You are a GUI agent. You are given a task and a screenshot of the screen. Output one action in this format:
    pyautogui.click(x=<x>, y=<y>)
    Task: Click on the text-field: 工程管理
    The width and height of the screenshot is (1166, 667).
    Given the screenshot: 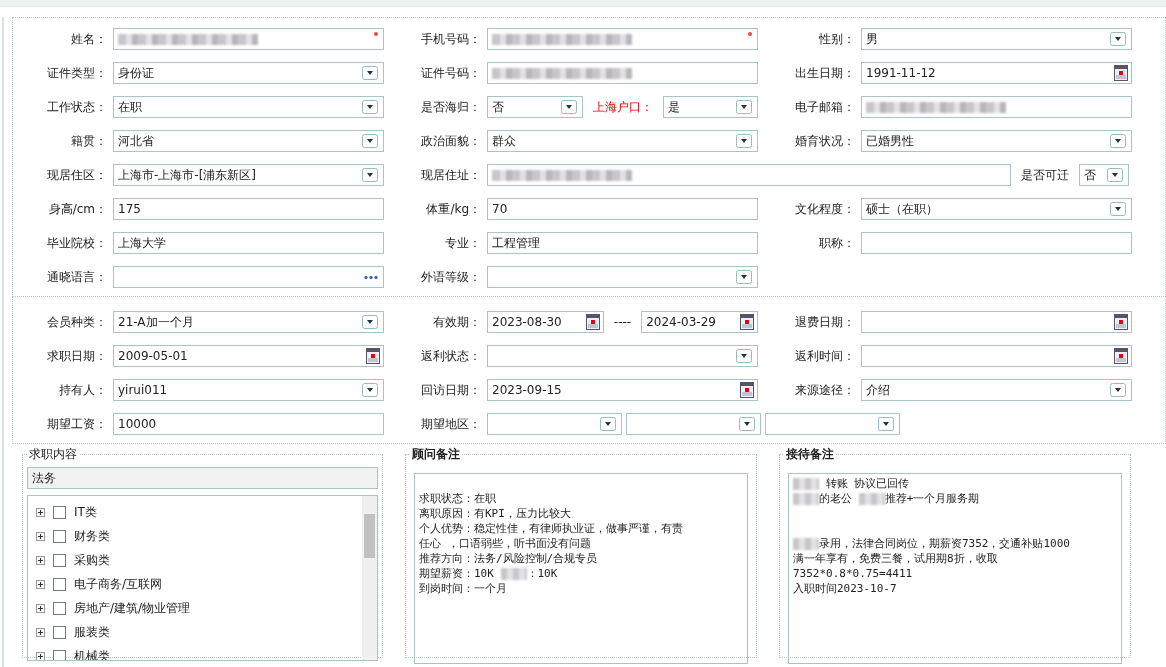 What is the action you would take?
    pyautogui.click(x=622, y=243)
    